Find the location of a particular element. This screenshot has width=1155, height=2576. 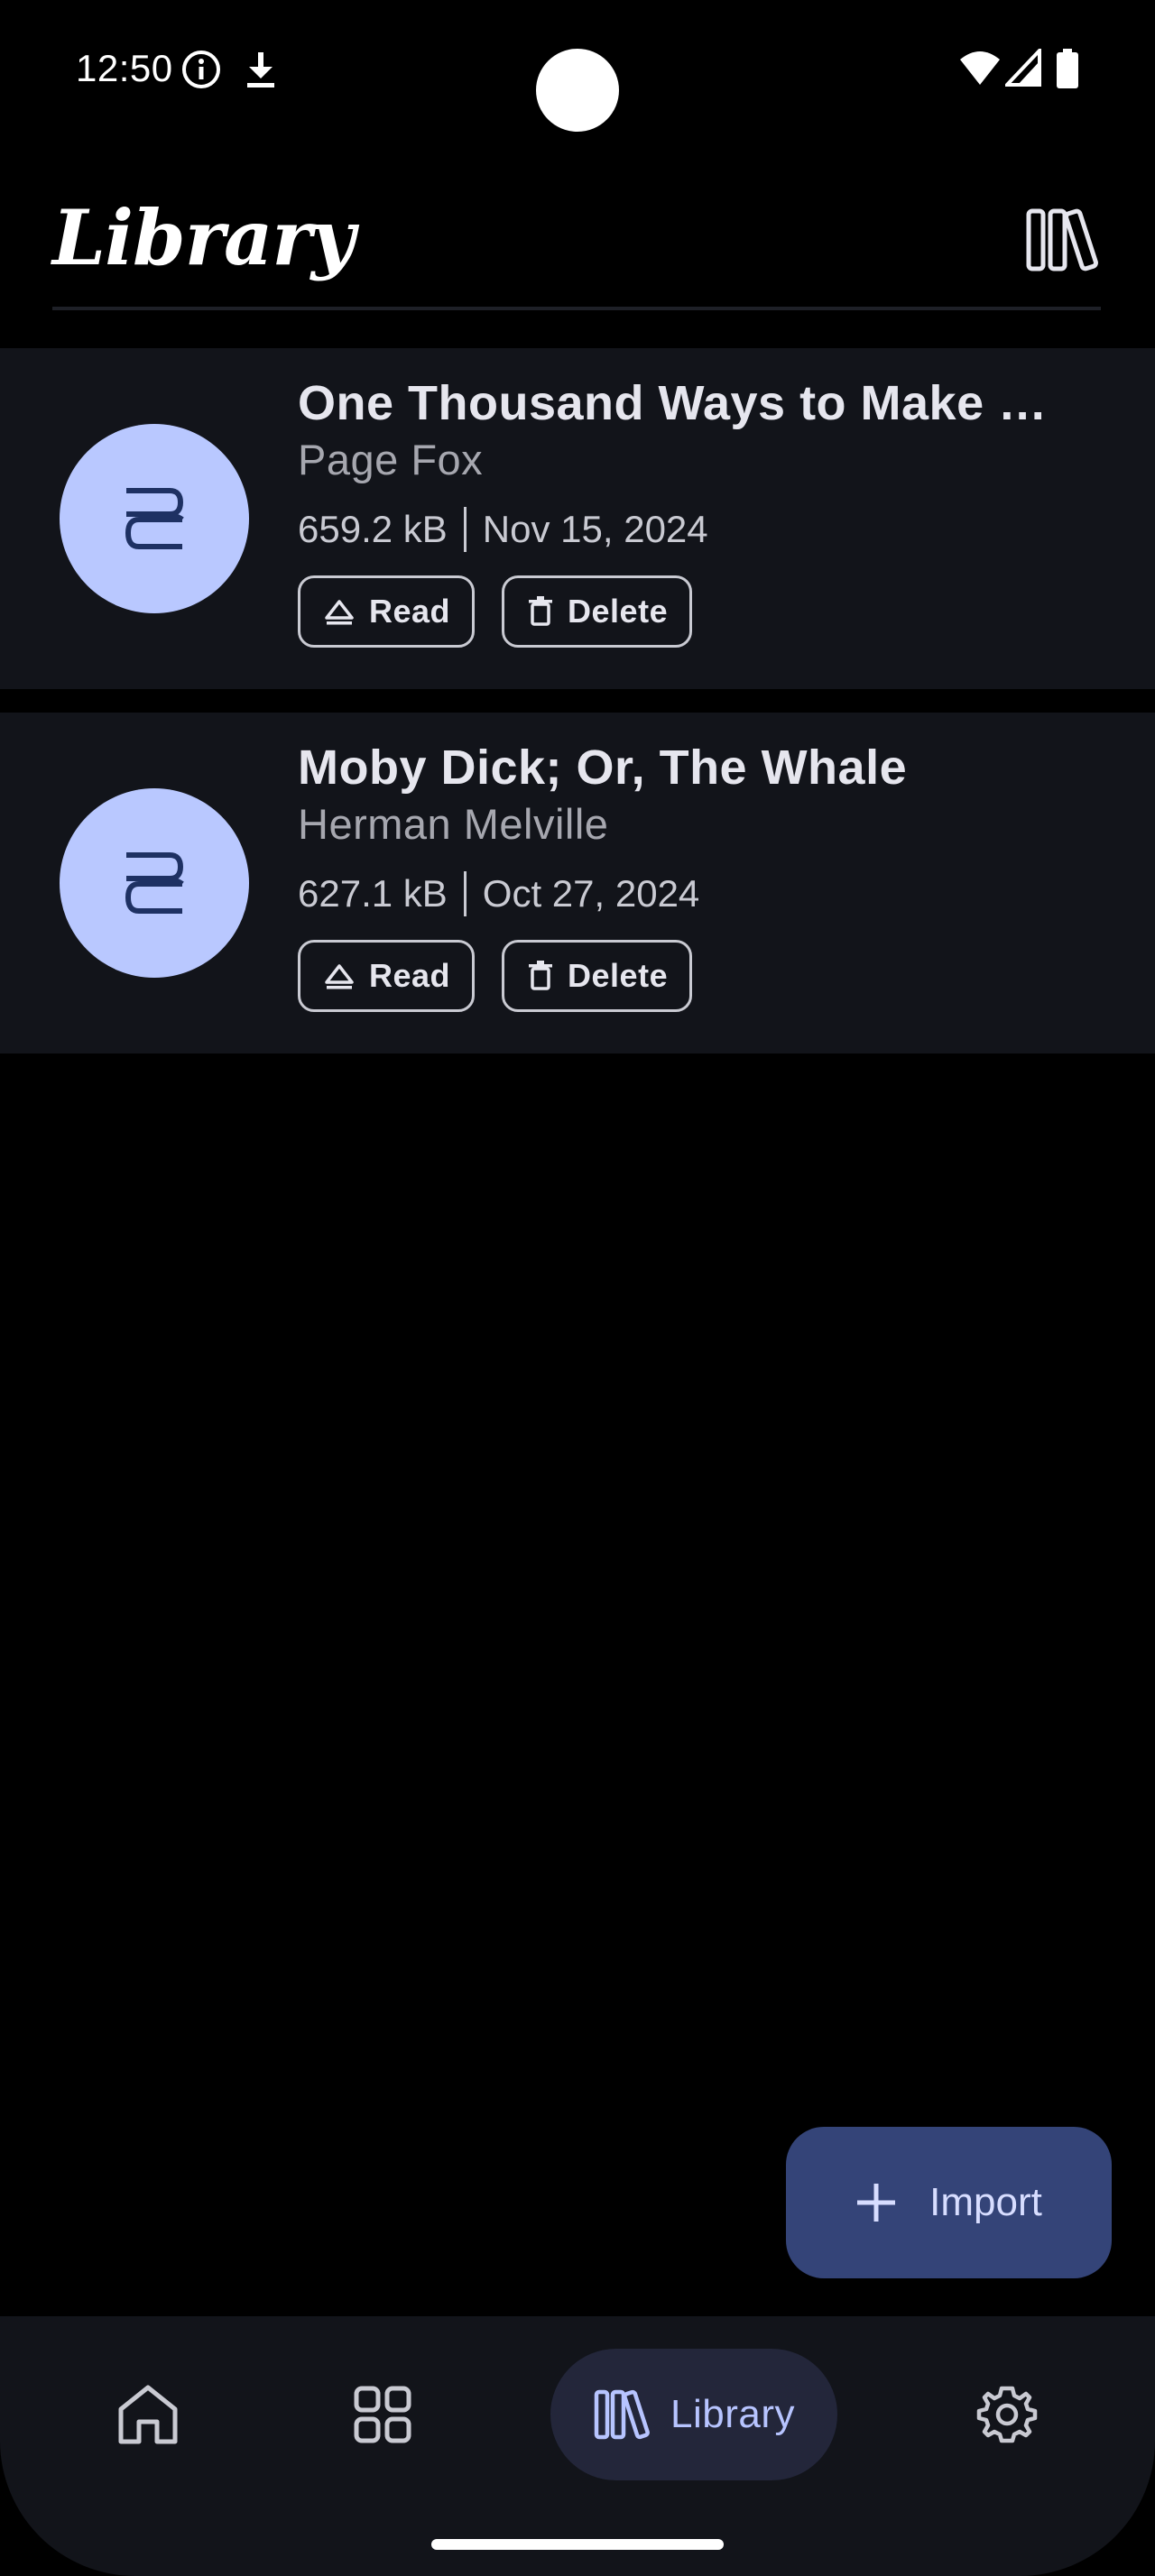

book-size: 627.1 kB is located at coordinates (373, 894).